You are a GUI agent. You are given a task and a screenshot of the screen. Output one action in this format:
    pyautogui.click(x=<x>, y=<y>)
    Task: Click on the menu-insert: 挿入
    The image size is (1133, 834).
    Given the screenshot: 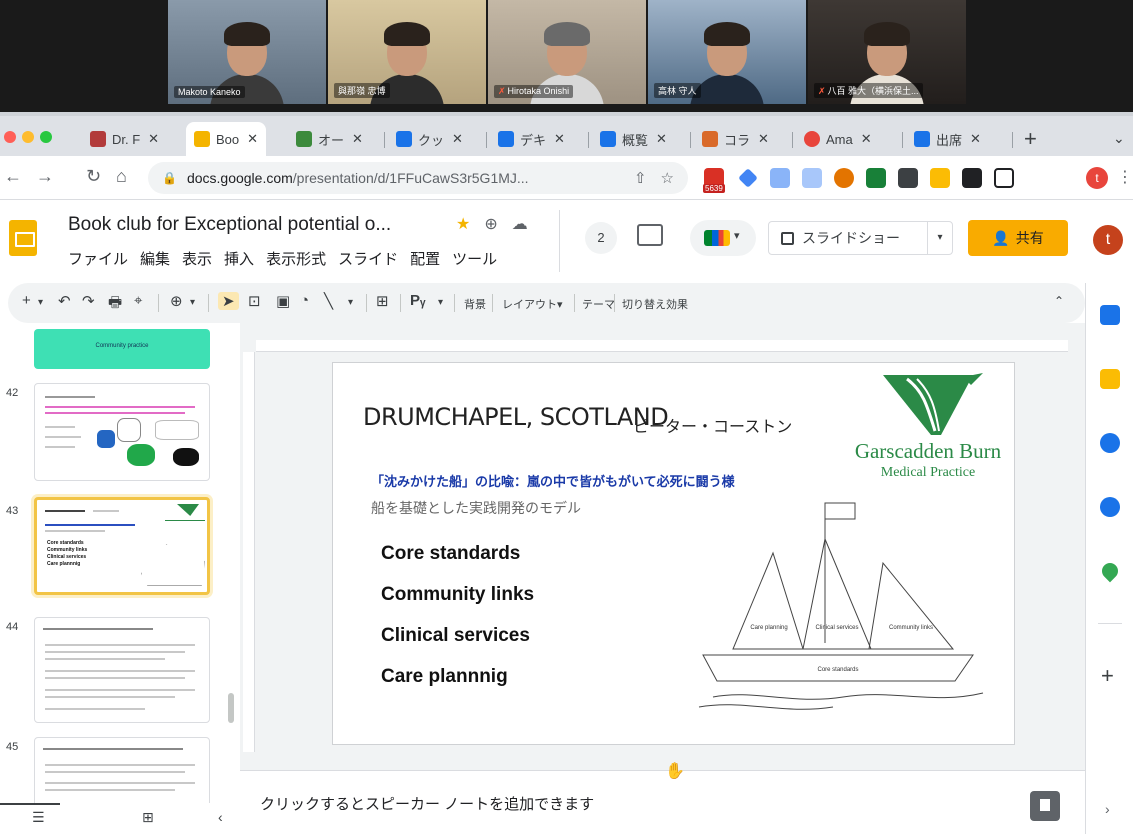 What is the action you would take?
    pyautogui.click(x=239, y=258)
    